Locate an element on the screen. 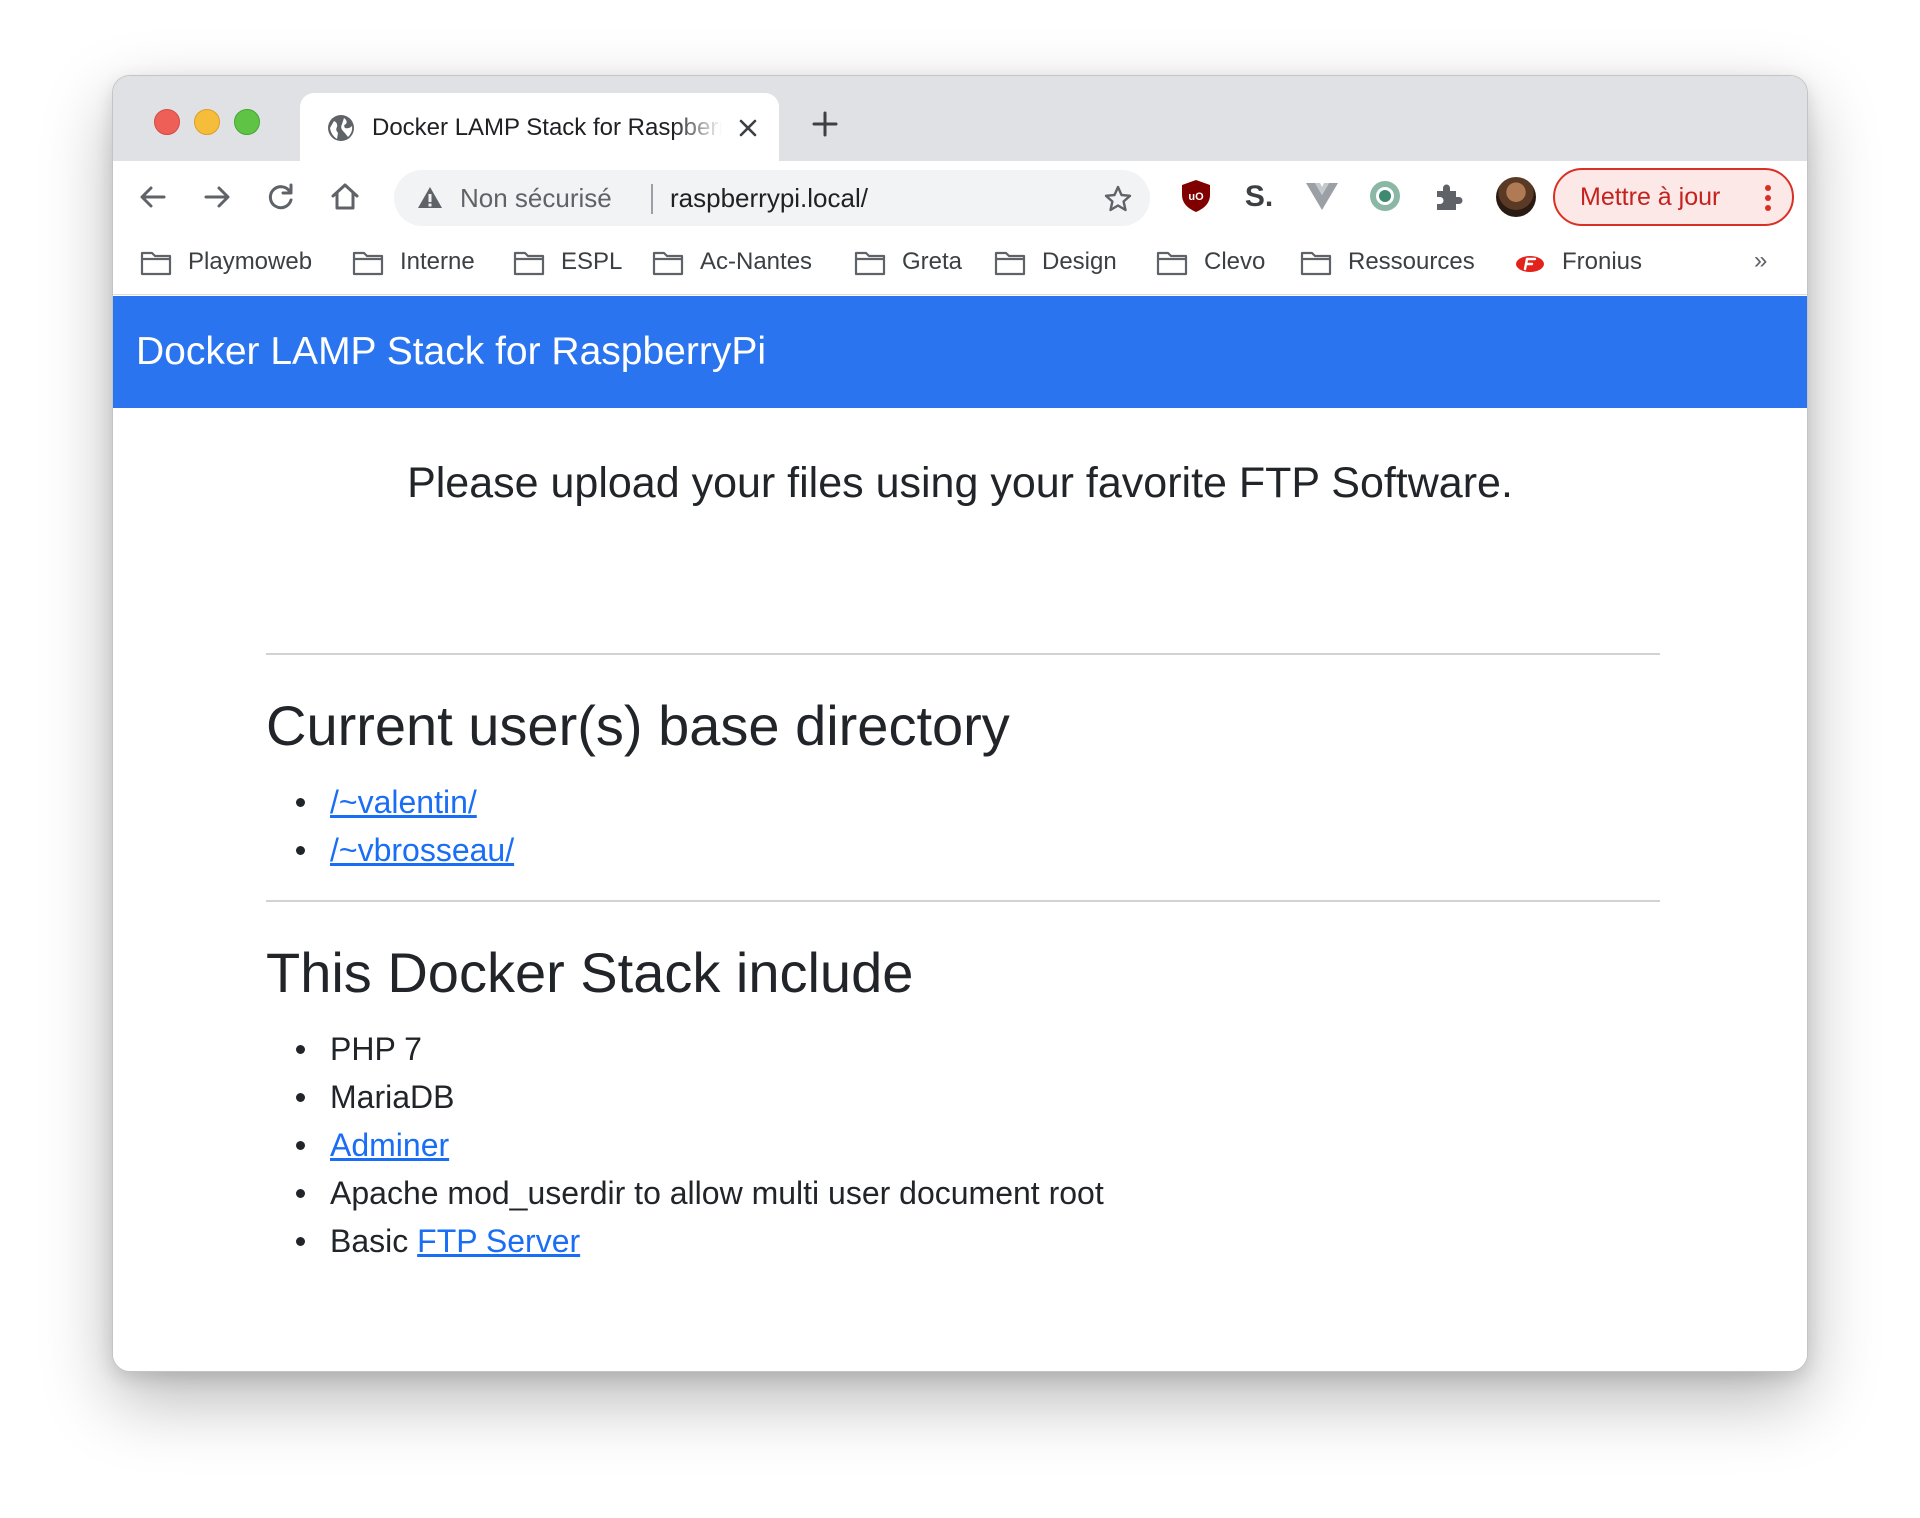  user-link-valentin: /~valentin/ is located at coordinates (403, 802).